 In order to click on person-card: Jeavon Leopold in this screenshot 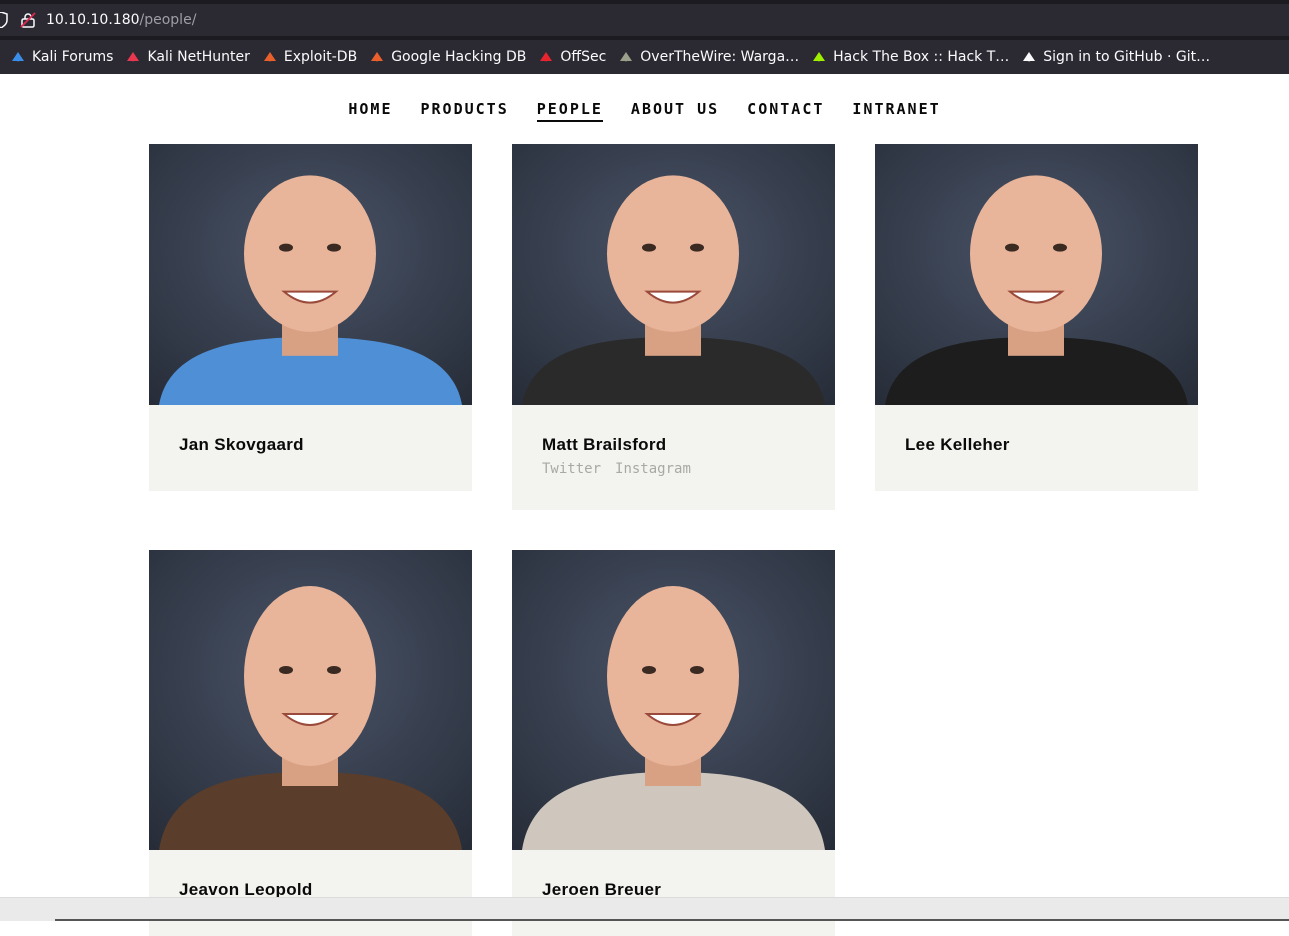, I will do `click(310, 743)`.